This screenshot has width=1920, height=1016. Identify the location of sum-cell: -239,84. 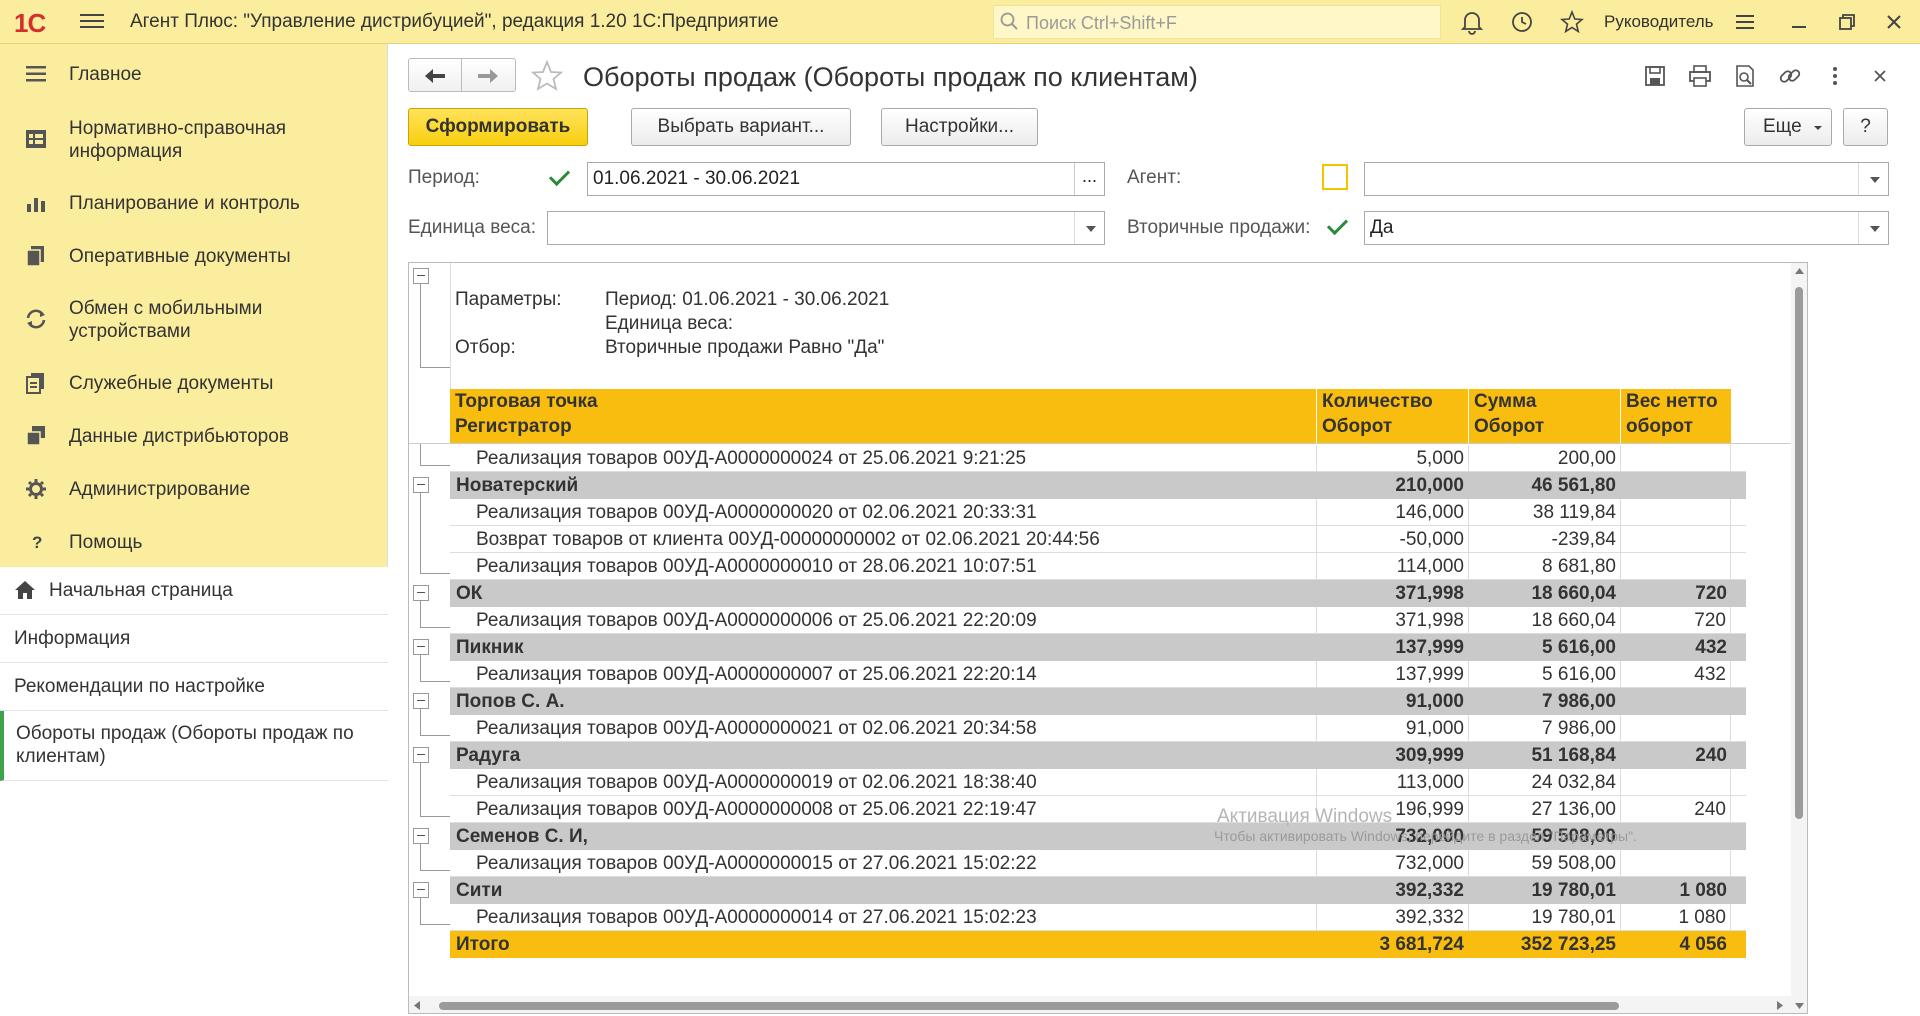
(1544, 539).